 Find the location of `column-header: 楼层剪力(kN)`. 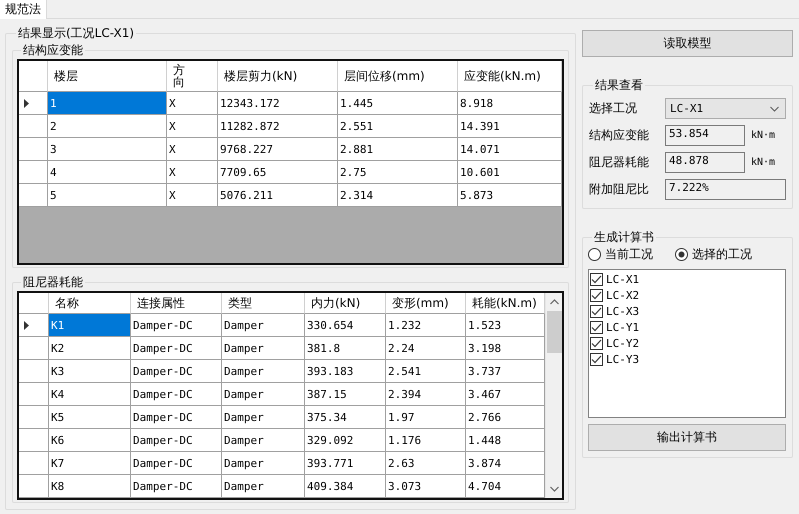

column-header: 楼层剪力(kN) is located at coordinates (278, 76).